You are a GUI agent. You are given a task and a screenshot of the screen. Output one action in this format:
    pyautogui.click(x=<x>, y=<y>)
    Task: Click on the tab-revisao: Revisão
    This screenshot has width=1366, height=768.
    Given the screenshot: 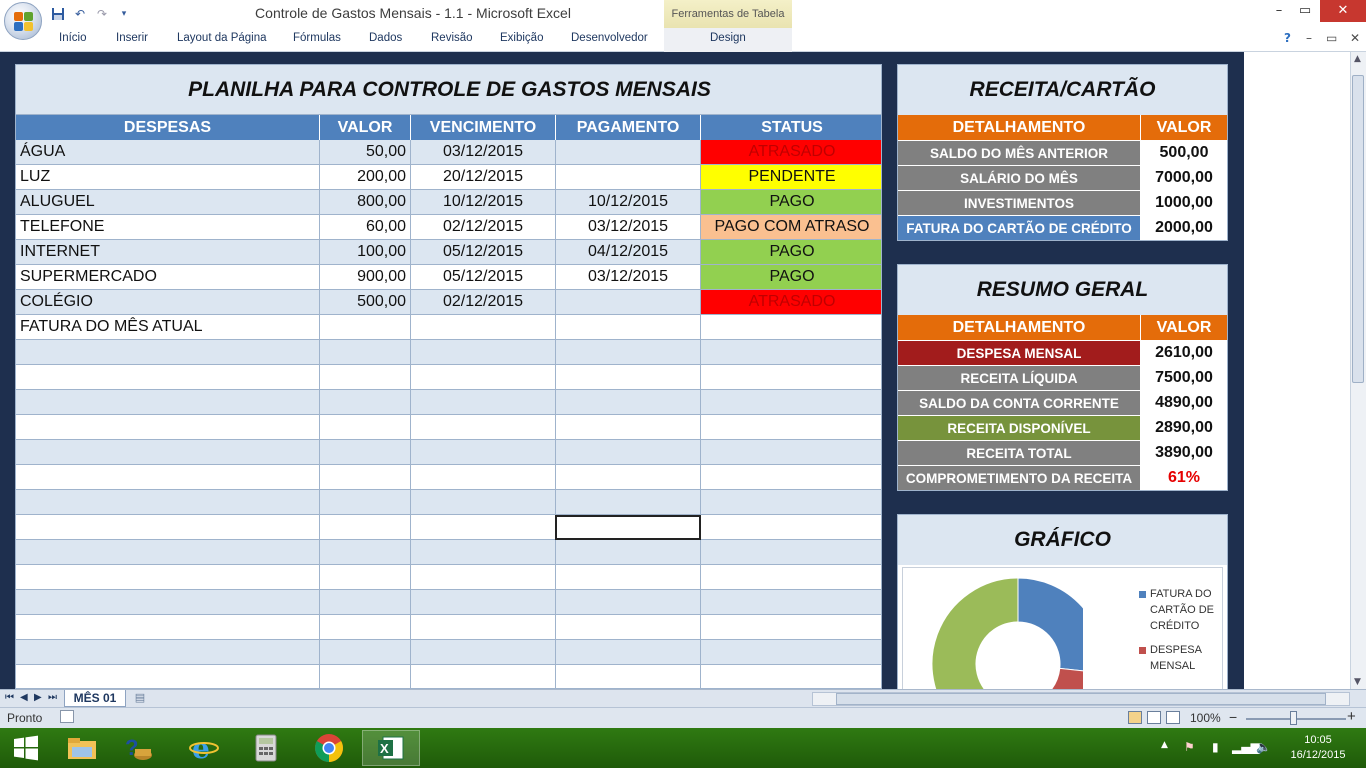 What is the action you would take?
    pyautogui.click(x=452, y=38)
    